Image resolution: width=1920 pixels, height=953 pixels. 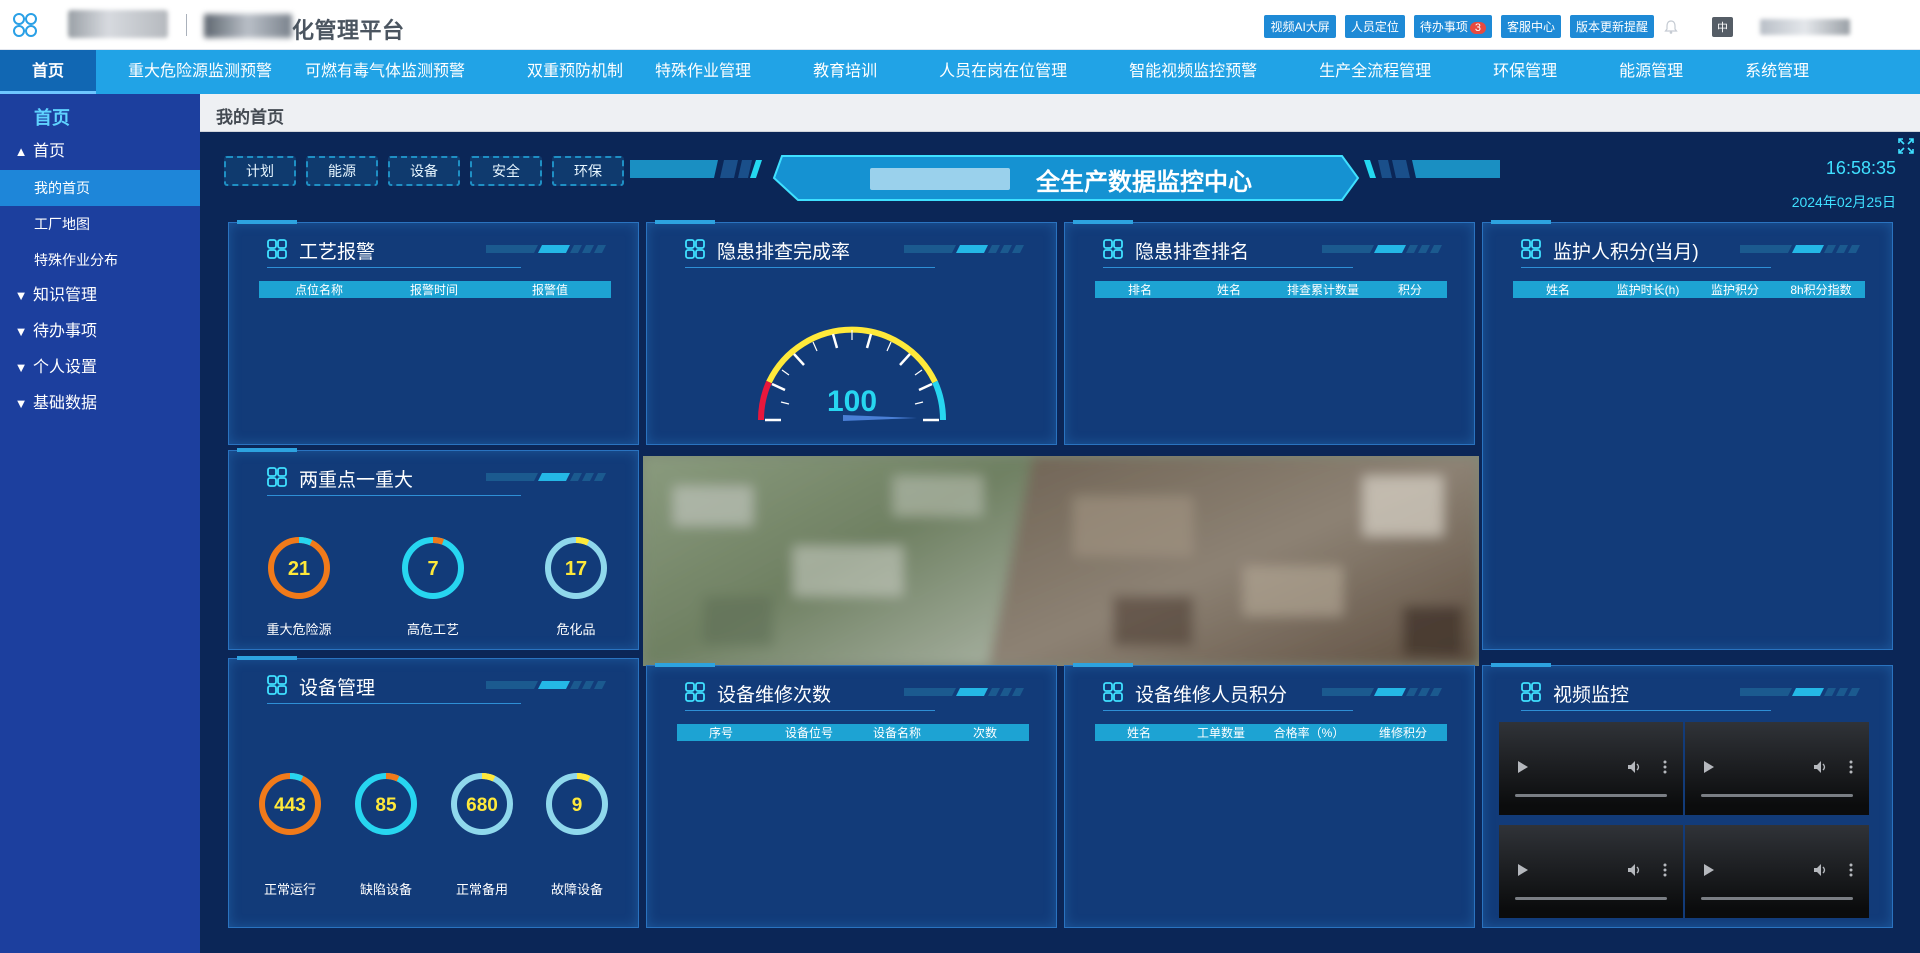 I want to click on ring-high-risk-process: 7 高危工艺, so click(x=433, y=586).